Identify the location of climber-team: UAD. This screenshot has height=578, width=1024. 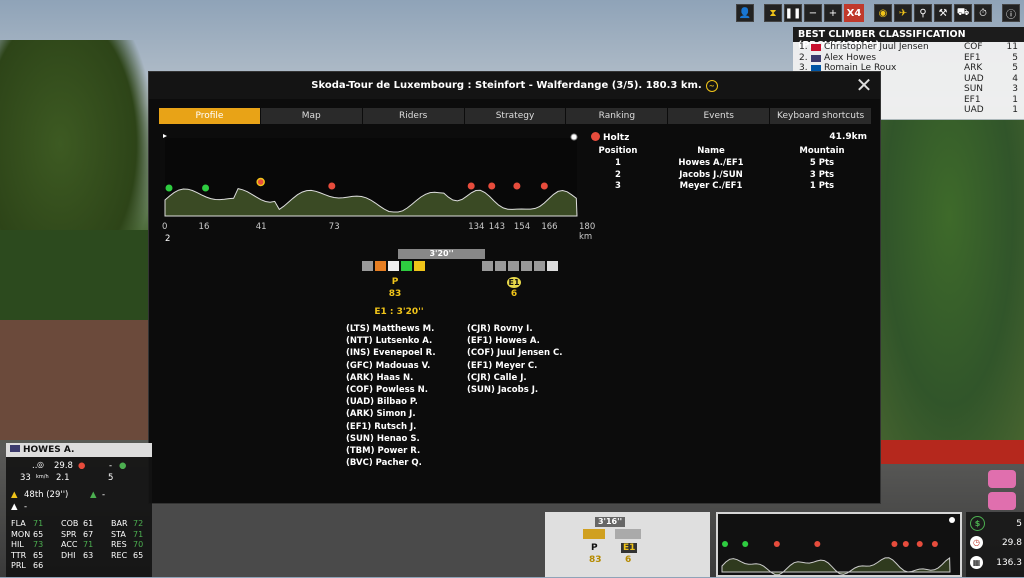
(974, 110).